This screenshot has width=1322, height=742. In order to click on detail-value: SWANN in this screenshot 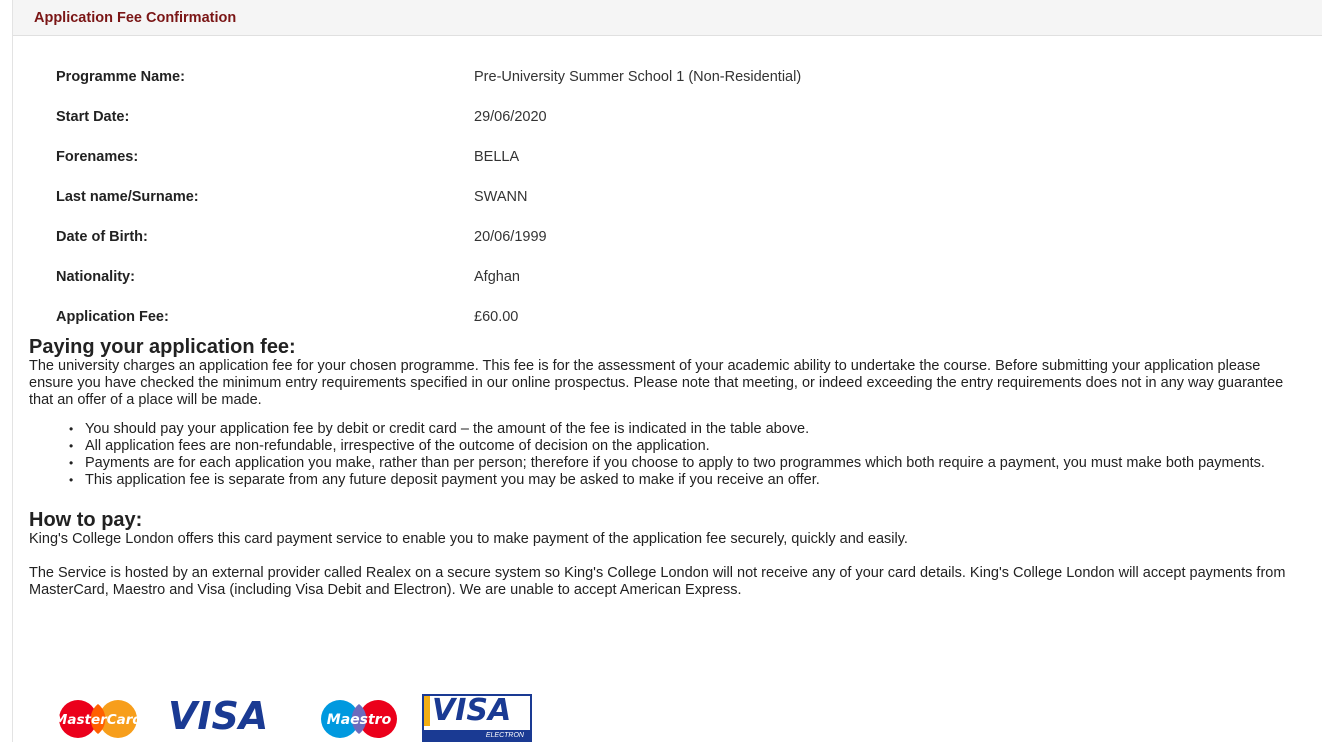, I will do `click(501, 197)`.